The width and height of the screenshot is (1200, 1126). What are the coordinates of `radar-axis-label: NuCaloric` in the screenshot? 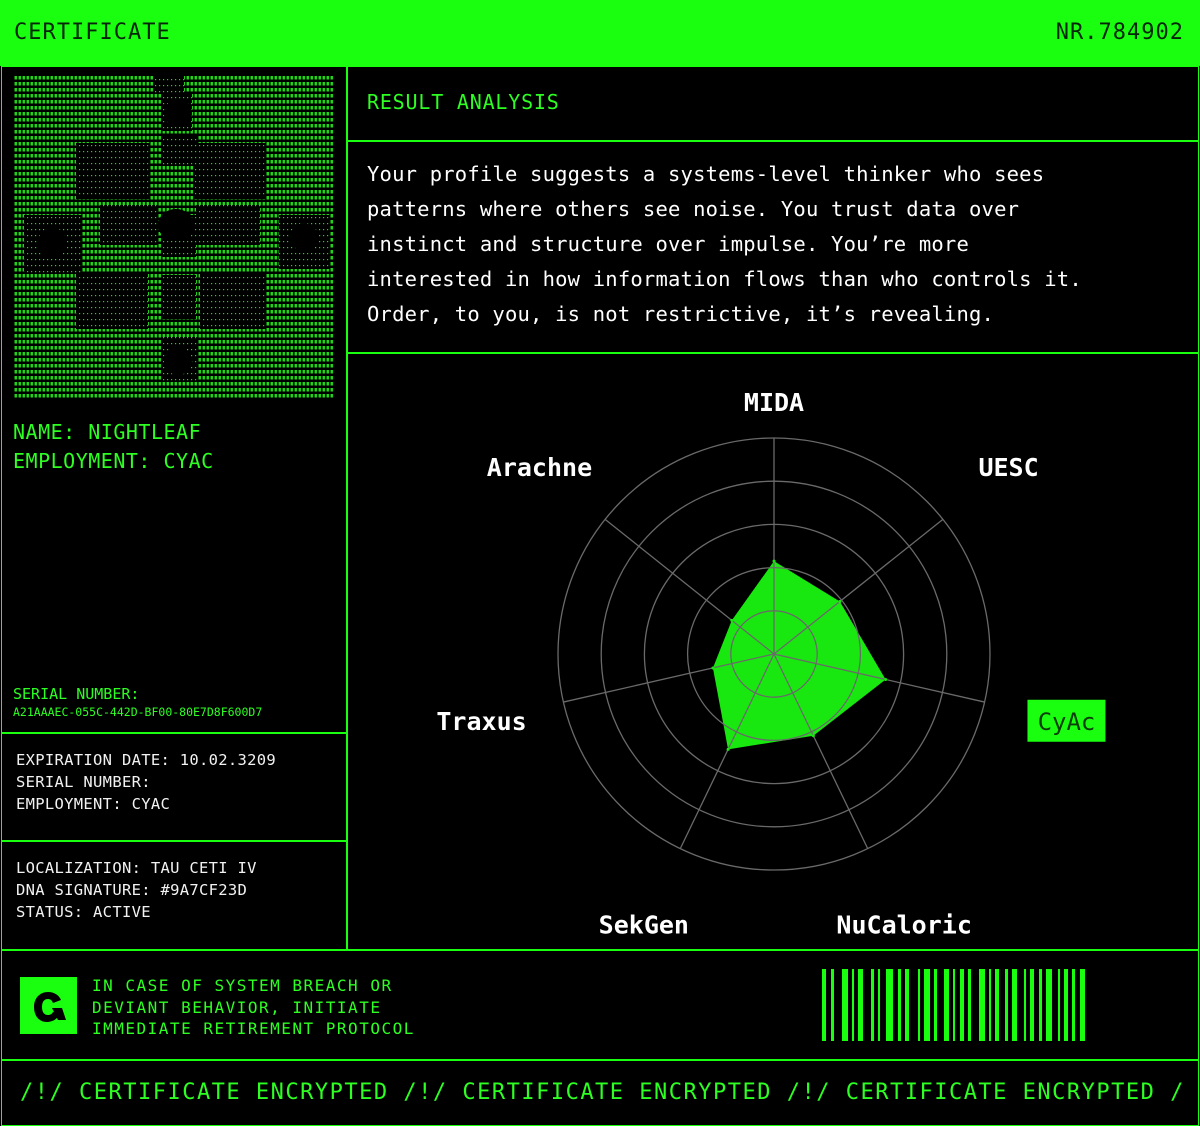 It's located at (903, 924).